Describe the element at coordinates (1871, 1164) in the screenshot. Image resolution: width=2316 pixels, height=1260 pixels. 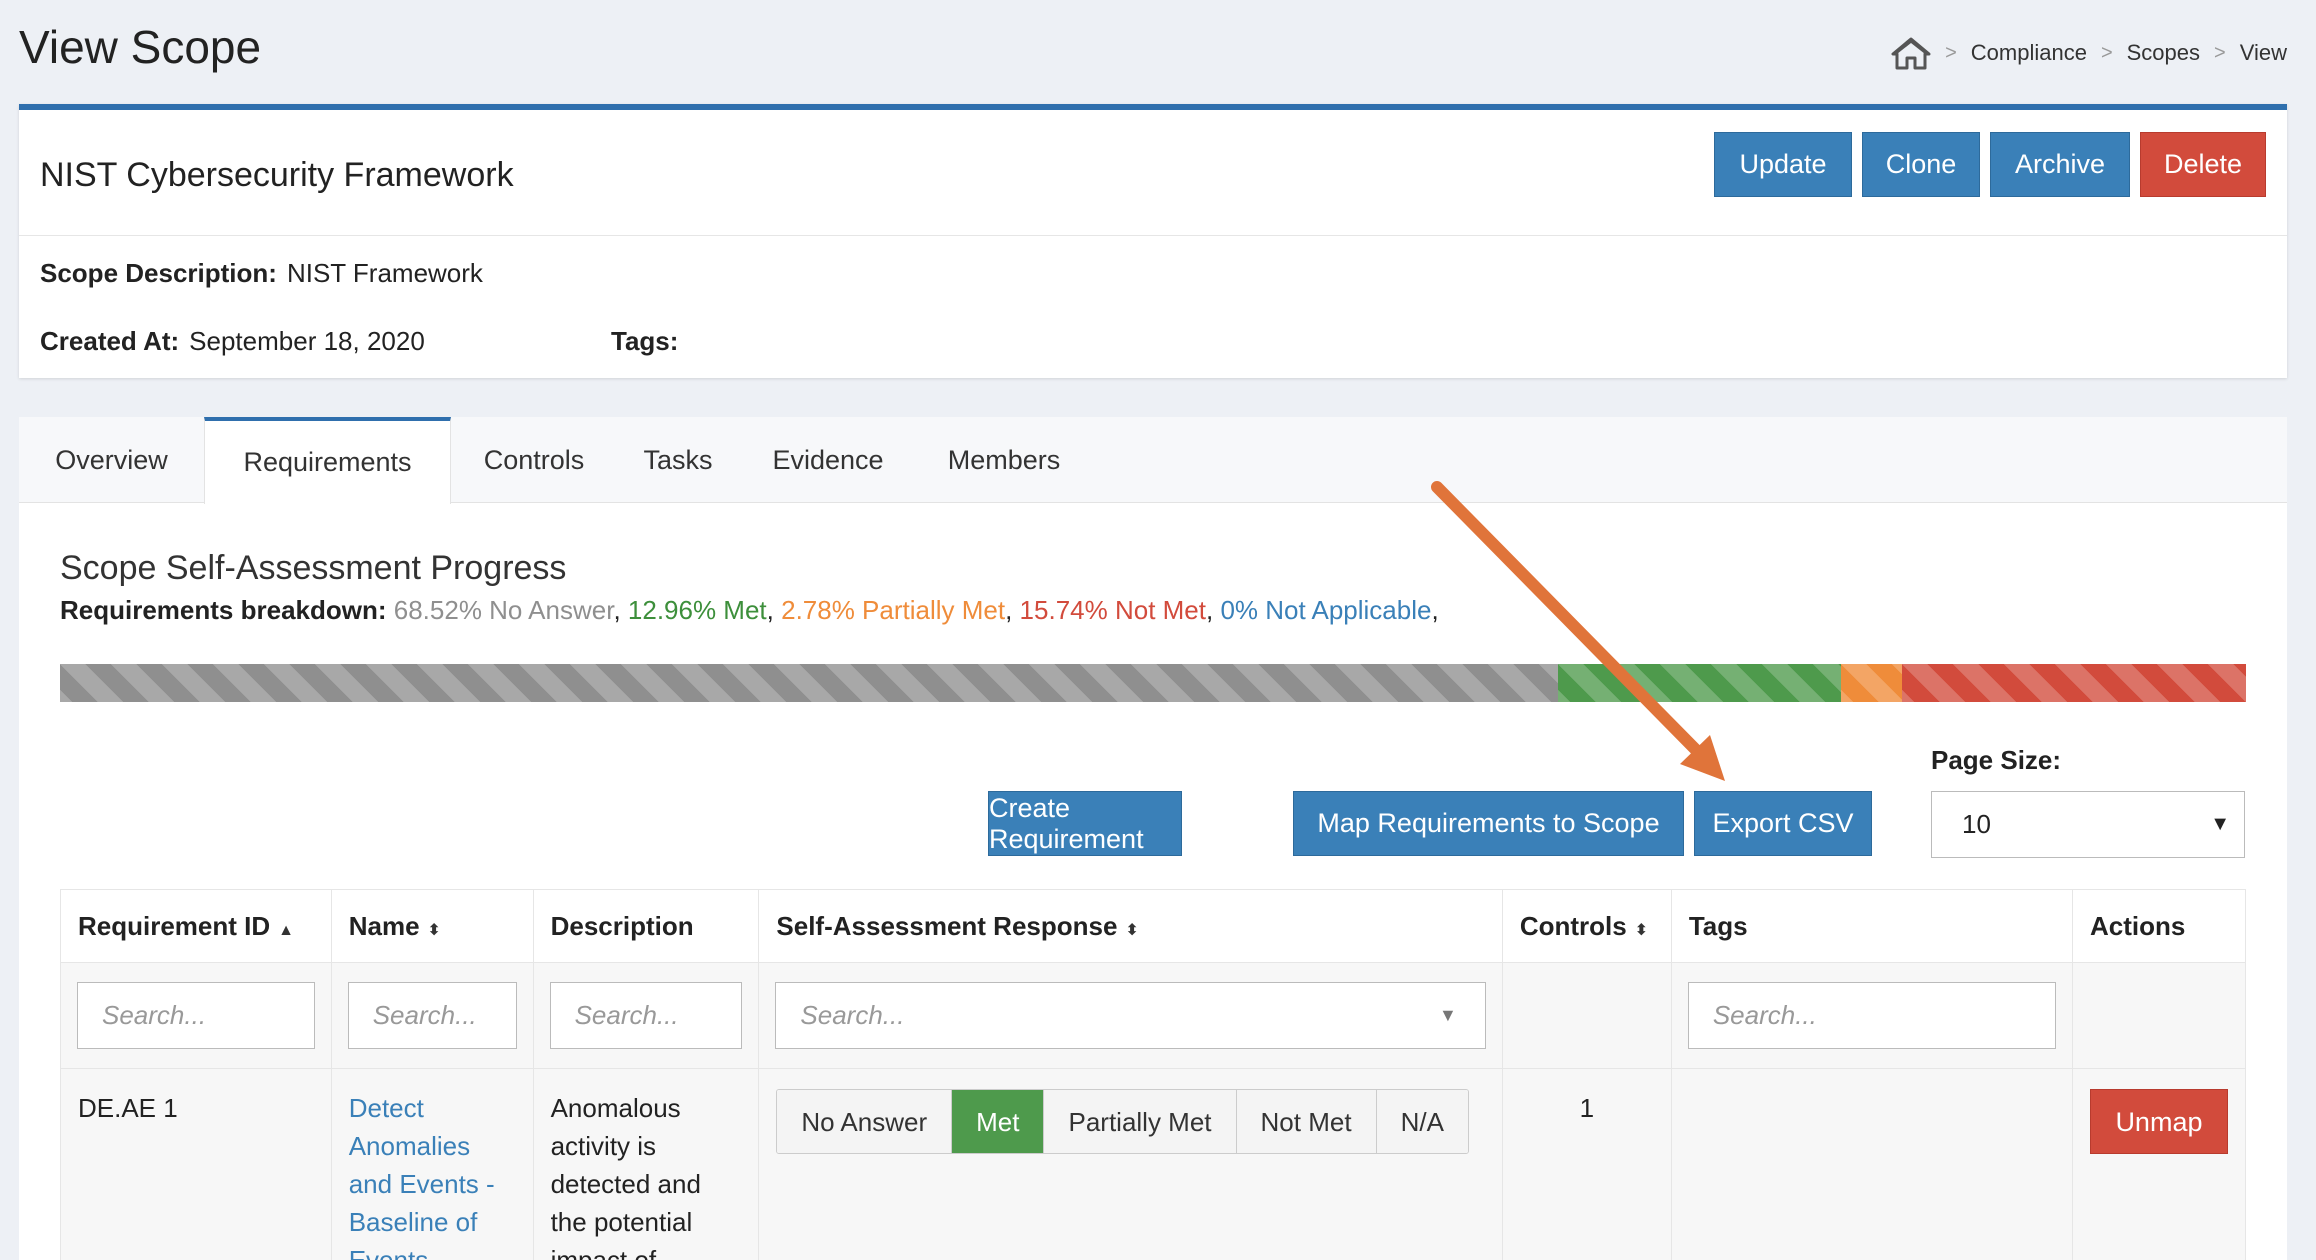
I see `tags-cell` at that location.